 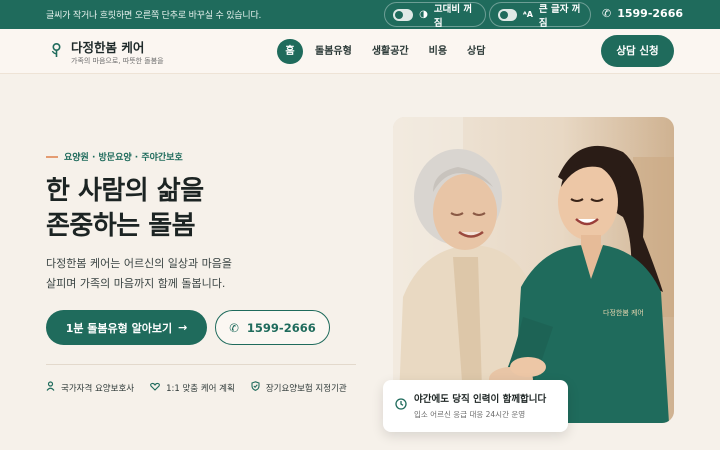 I want to click on badge-title: 야간에도 당직 인력이 함께합니다, so click(x=480, y=399).